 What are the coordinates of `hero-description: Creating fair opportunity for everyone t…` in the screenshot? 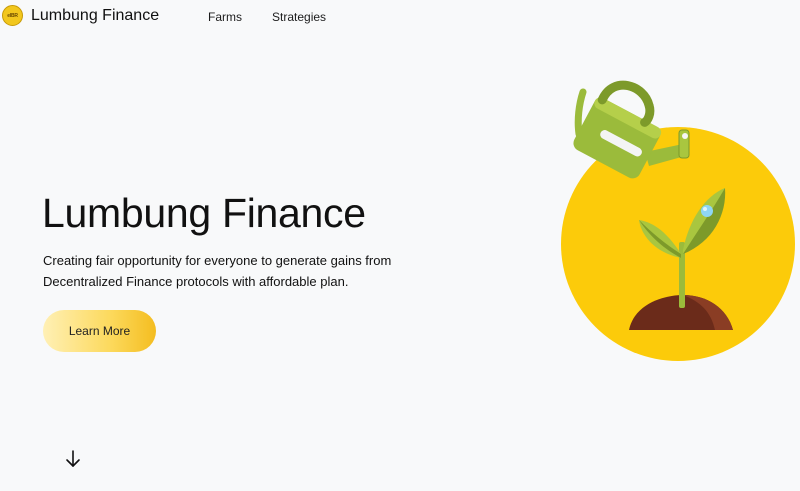 It's located at (253, 271).